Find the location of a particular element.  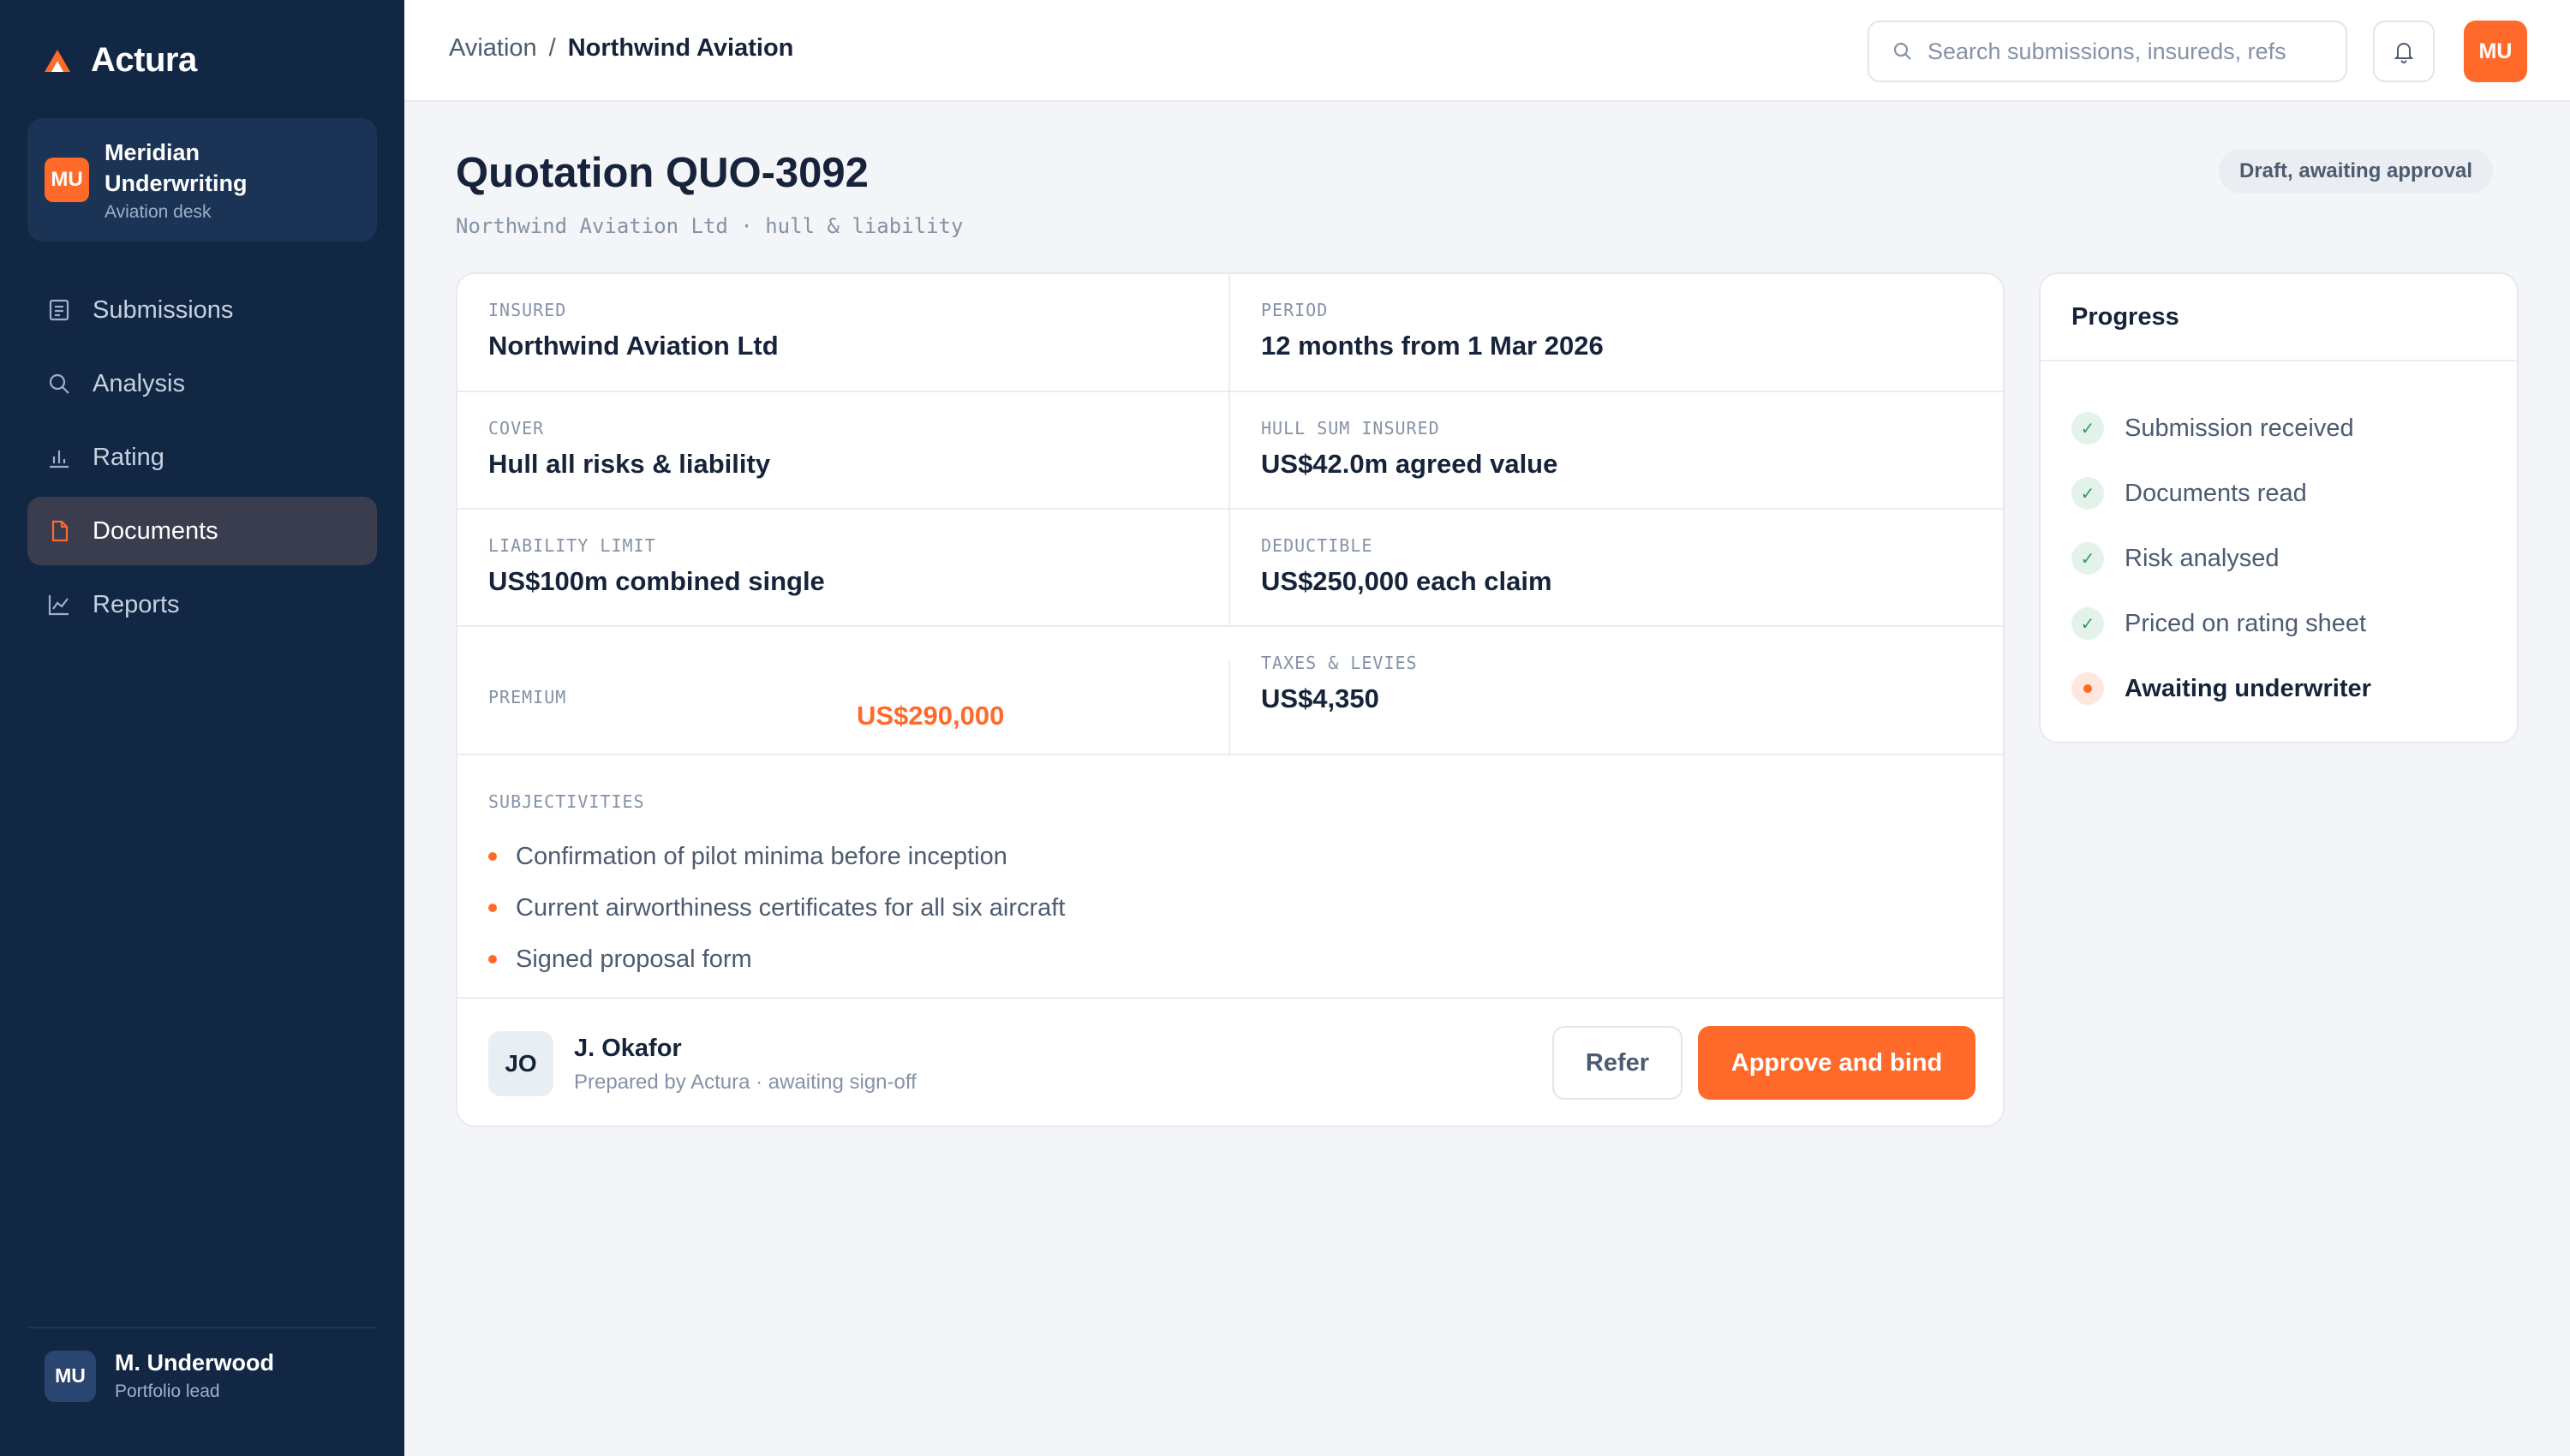

step-label: Risk analysed is located at coordinates (2202, 558).